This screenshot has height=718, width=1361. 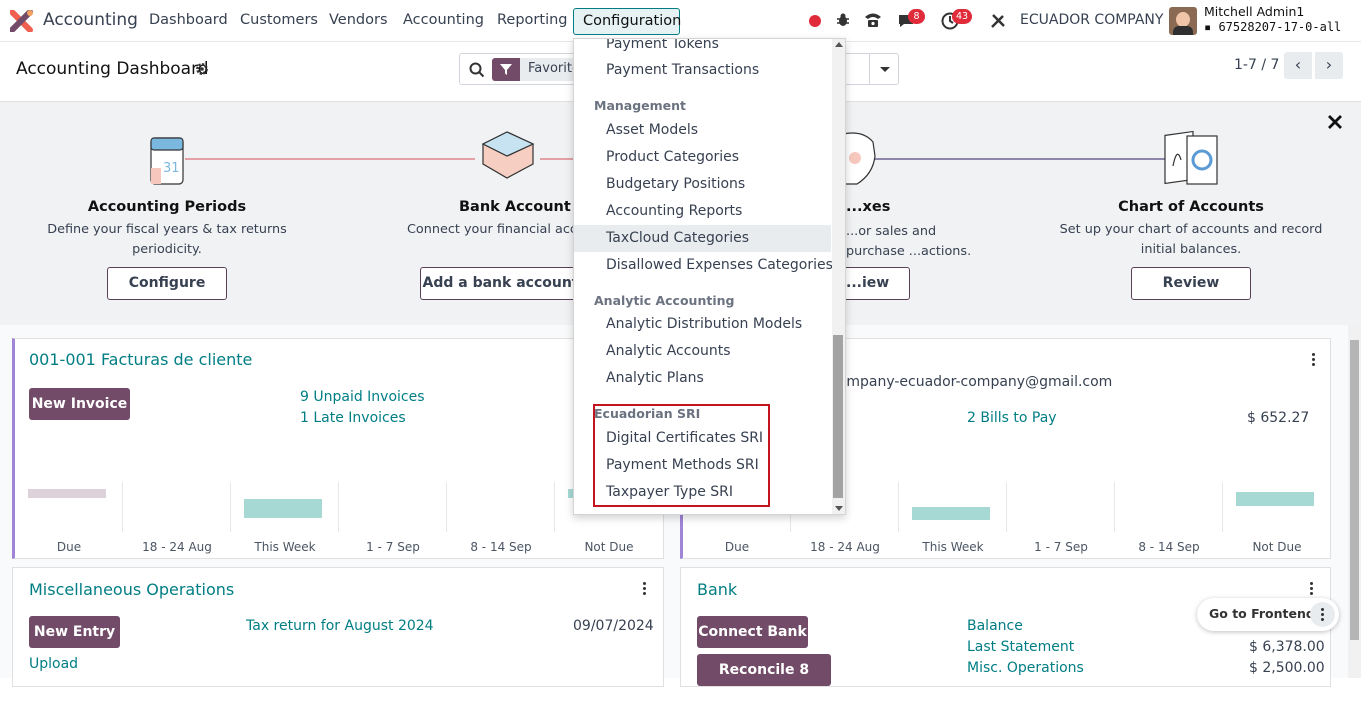 What do you see at coordinates (1025, 668) in the screenshot?
I see `misc-operations-label: Misc. Operations` at bounding box center [1025, 668].